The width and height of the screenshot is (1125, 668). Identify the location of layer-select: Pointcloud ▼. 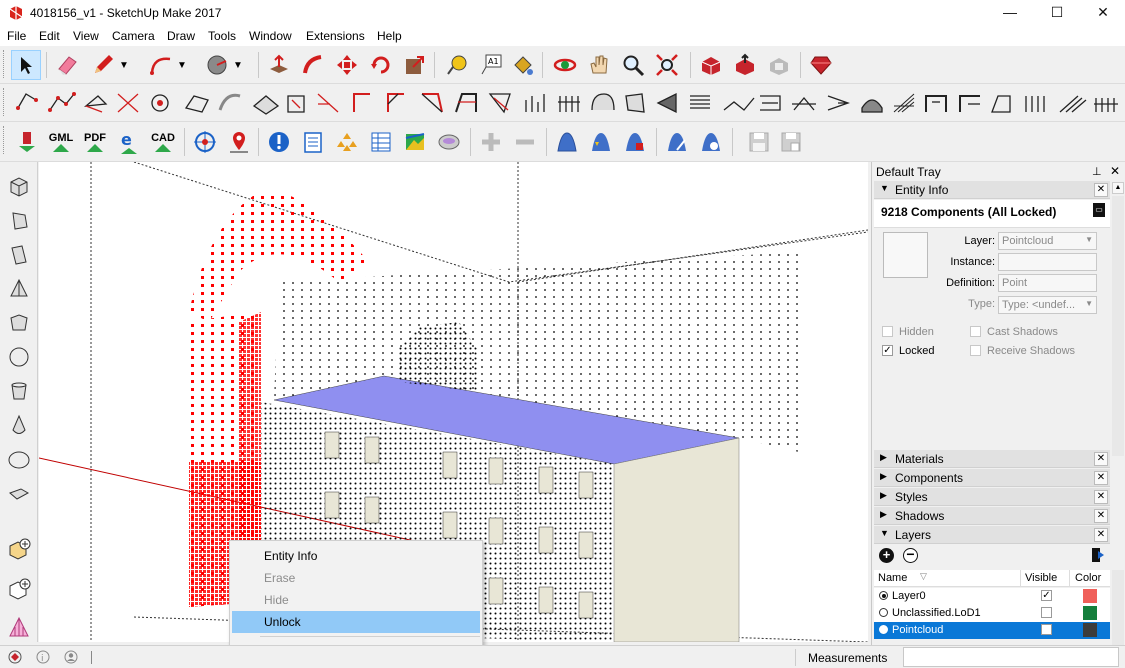
(1047, 241).